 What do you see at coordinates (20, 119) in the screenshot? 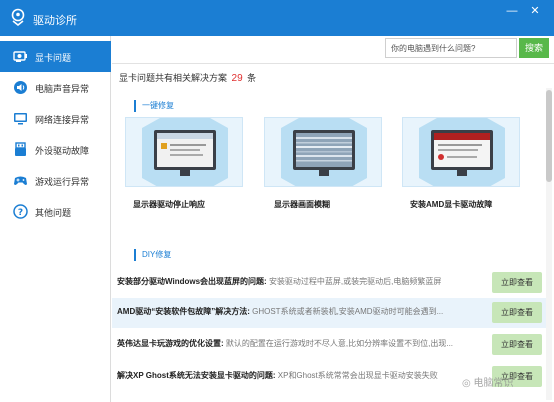
I see `monitor-icon` at bounding box center [20, 119].